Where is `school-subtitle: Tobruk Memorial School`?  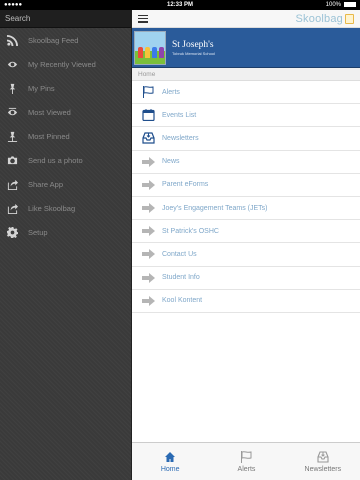 school-subtitle: Tobruk Memorial School is located at coordinates (193, 53).